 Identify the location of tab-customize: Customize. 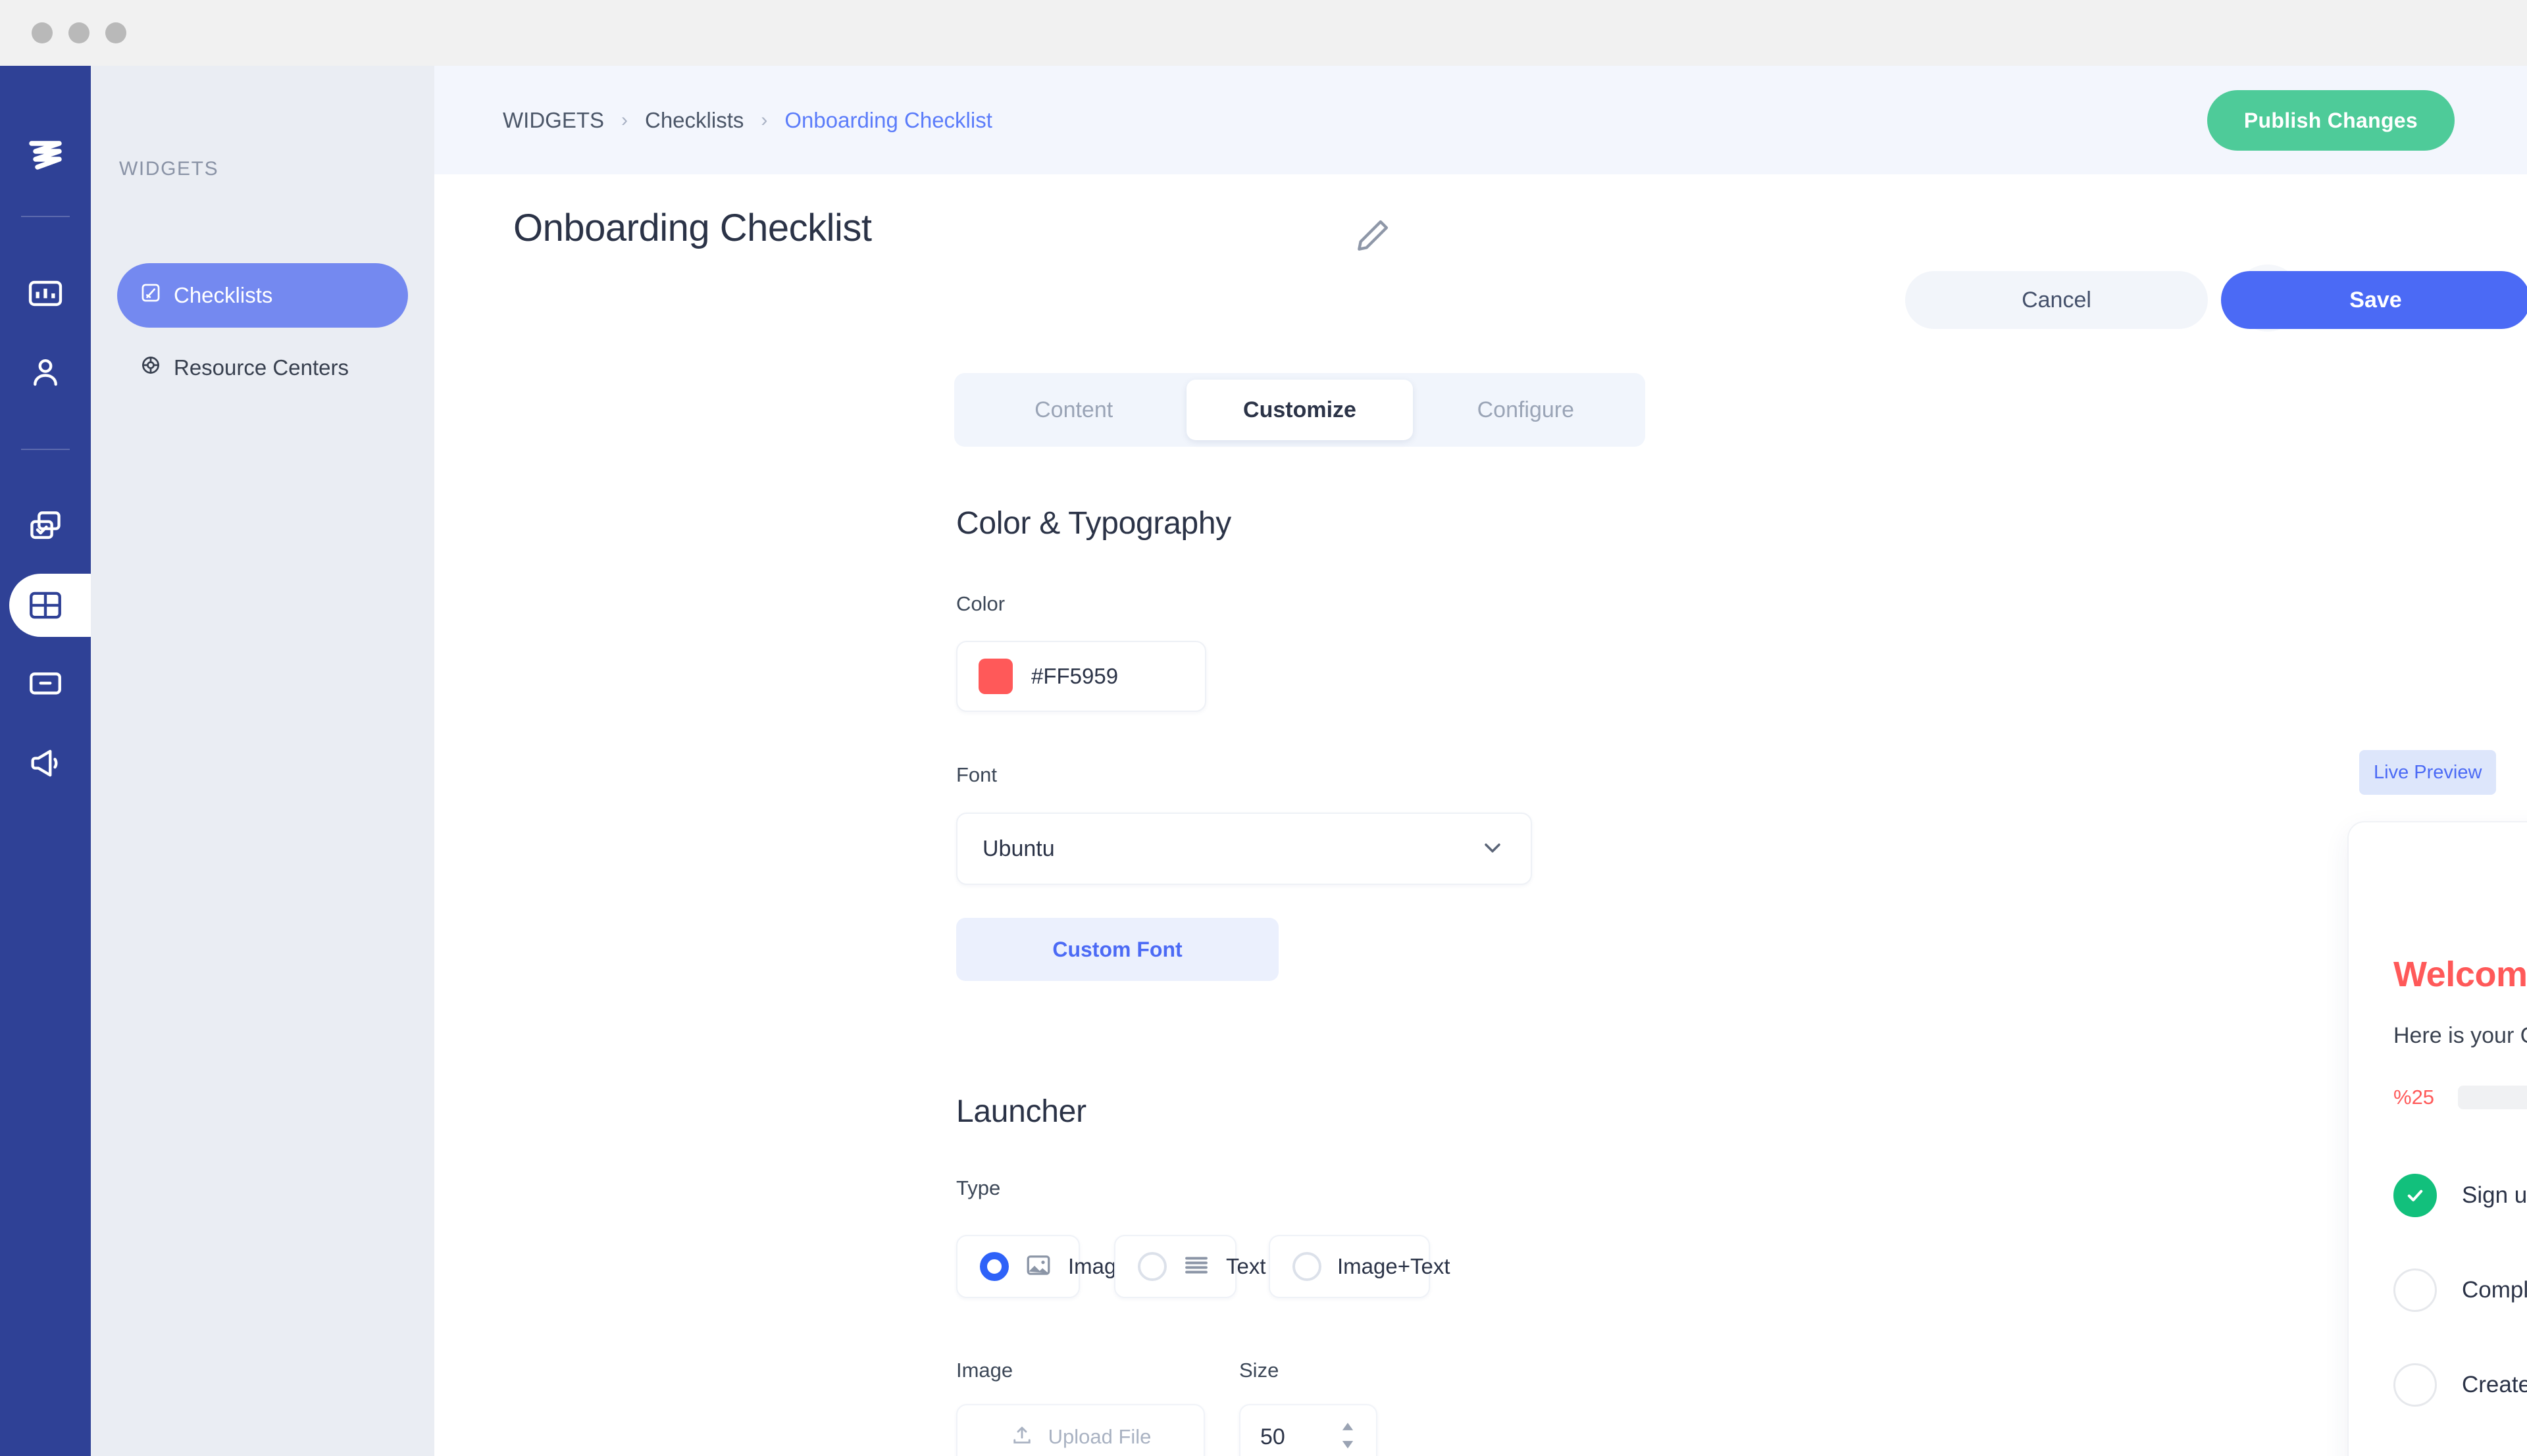
(1300, 410).